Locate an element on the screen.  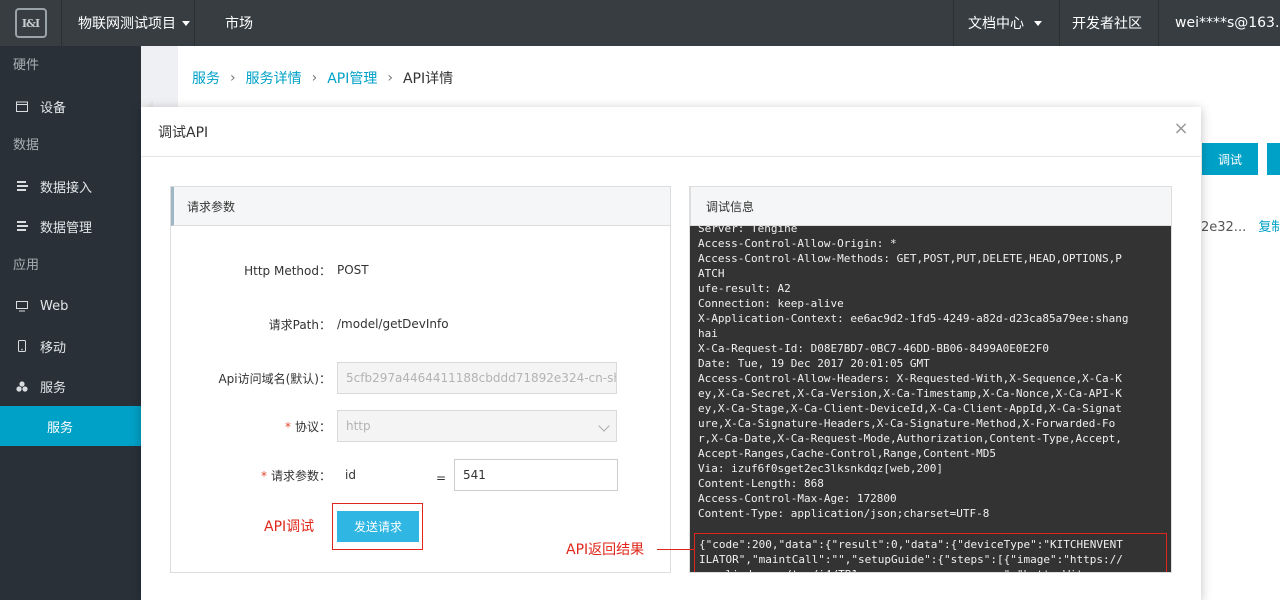
protocol-value: http is located at coordinates (358, 426).